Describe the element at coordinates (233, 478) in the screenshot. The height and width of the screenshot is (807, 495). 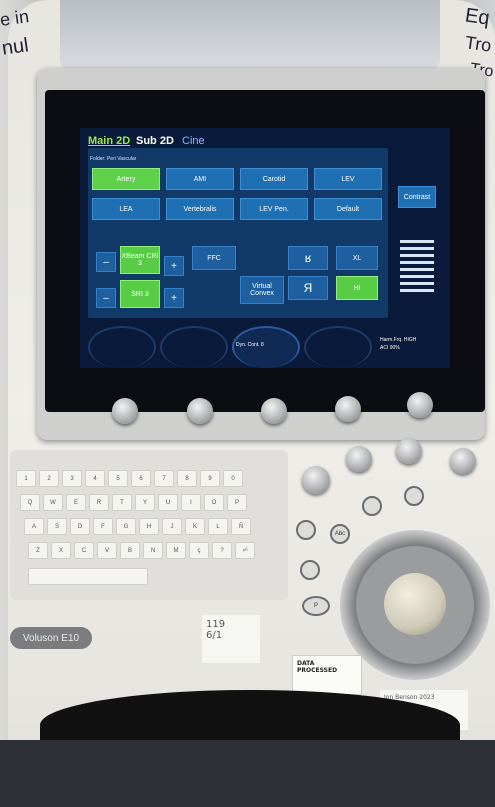
I see `keyboard-key: 0` at that location.